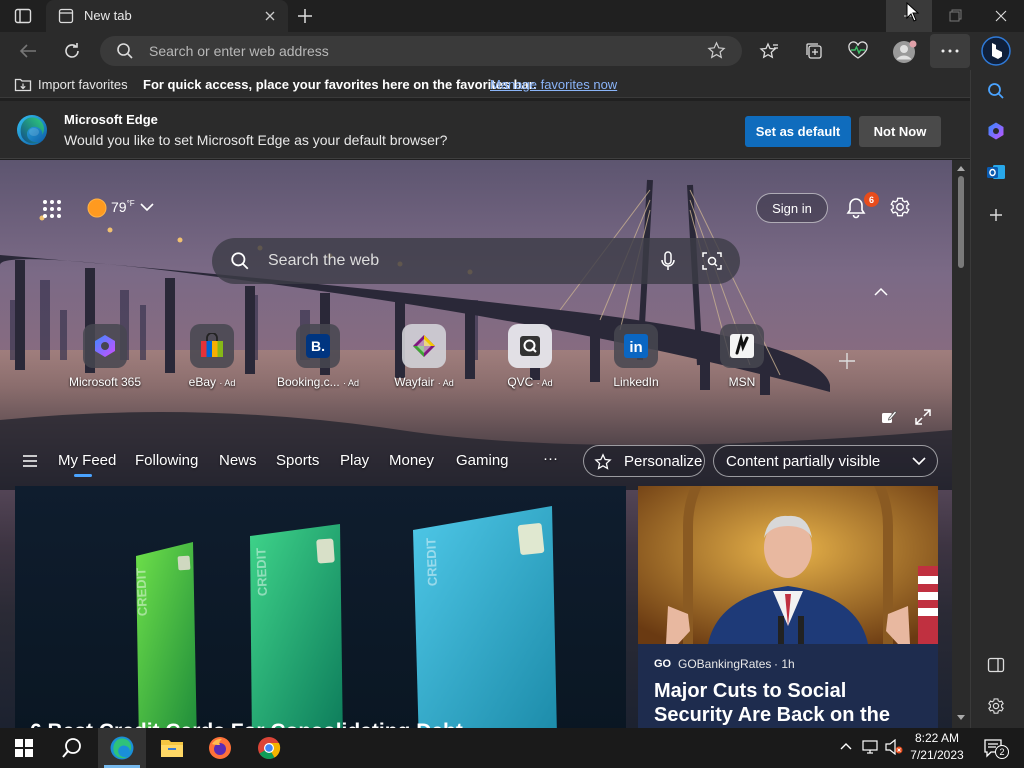 This screenshot has height=768, width=1024. I want to click on volume-muted-icon, so click(894, 747).